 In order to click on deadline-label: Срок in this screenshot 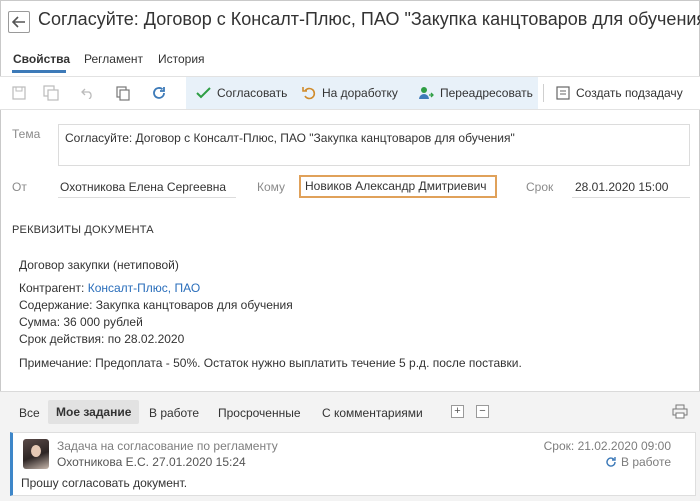, I will do `click(540, 187)`.